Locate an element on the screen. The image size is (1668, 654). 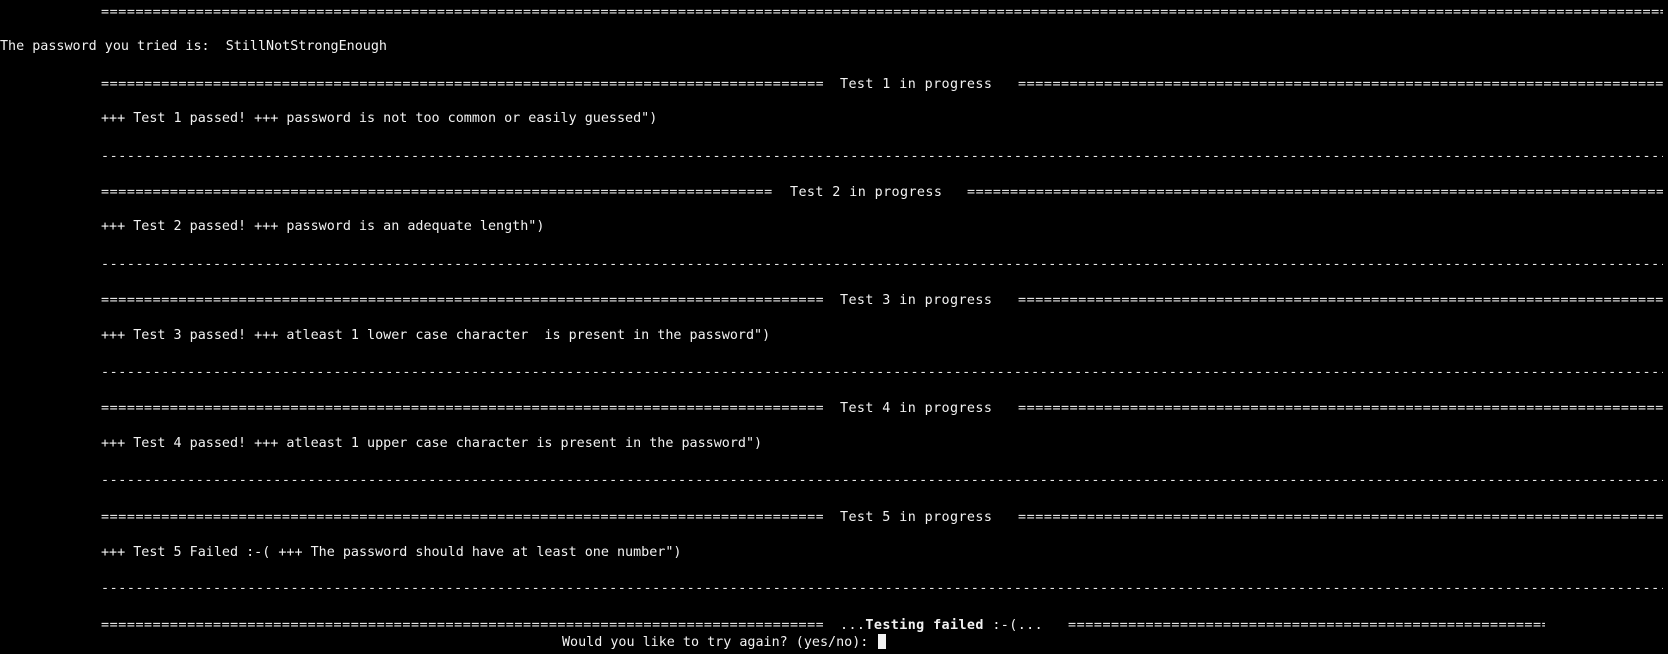
terminal-cursor is located at coordinates (882, 641).